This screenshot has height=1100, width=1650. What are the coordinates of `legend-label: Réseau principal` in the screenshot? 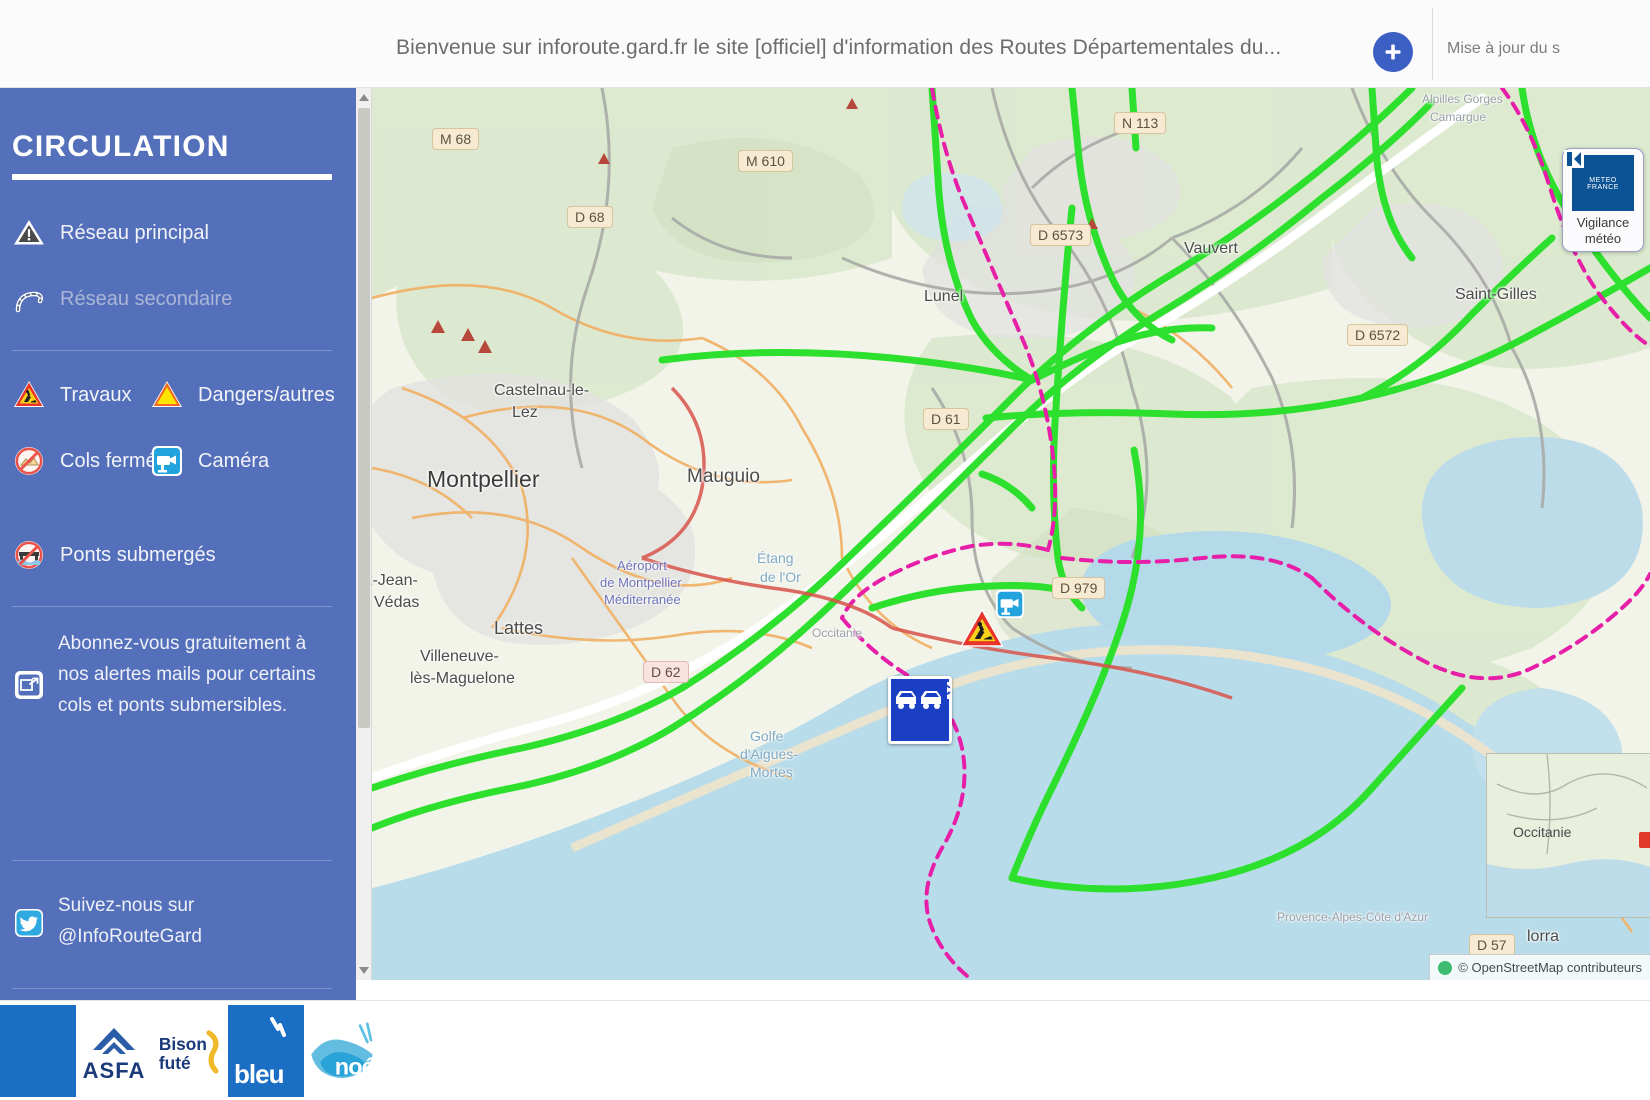 It's located at (134, 232).